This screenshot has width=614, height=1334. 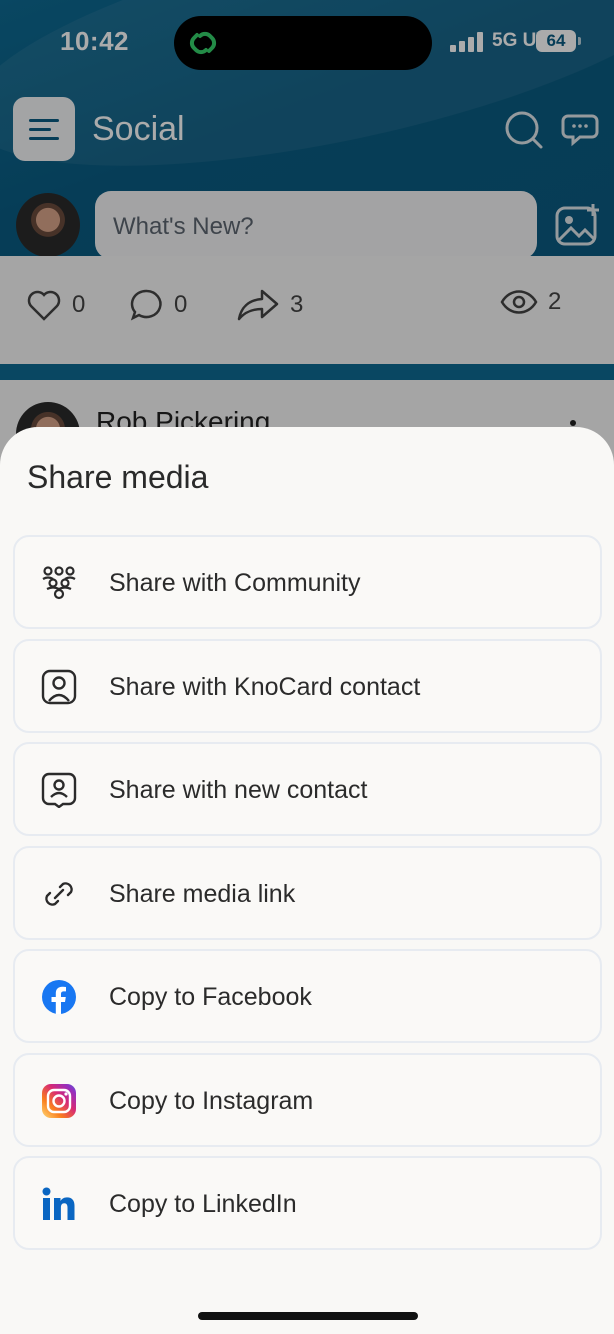 I want to click on home-indicator, so click(x=308, y=1316).